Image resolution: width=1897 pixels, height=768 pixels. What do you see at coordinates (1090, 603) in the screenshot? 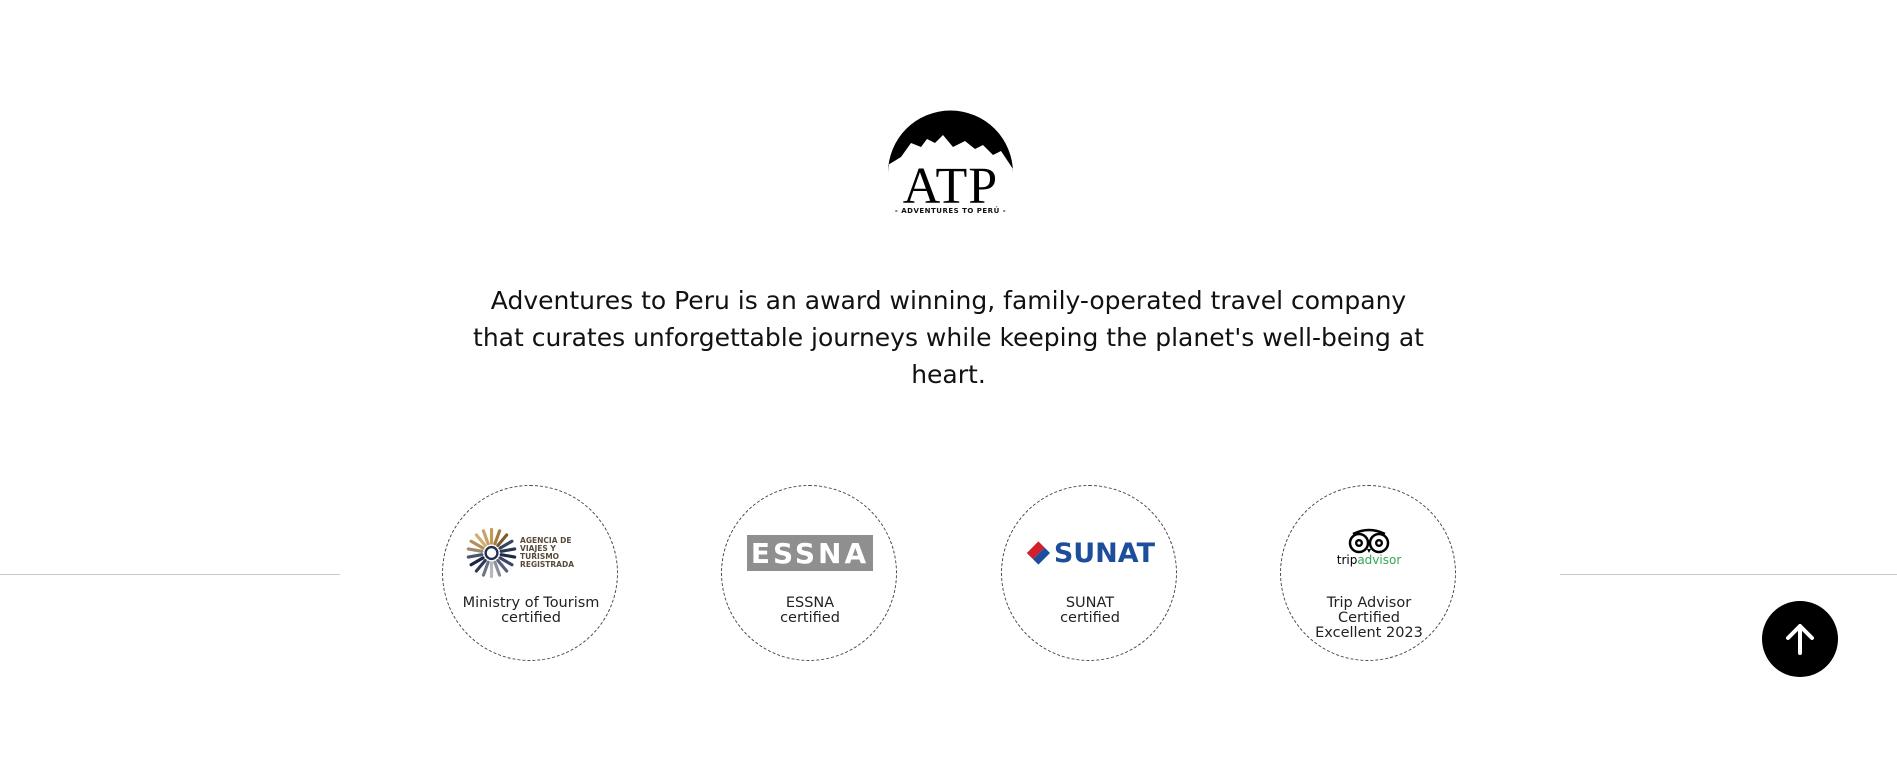
I see `caption-line: SUNAT` at bounding box center [1090, 603].